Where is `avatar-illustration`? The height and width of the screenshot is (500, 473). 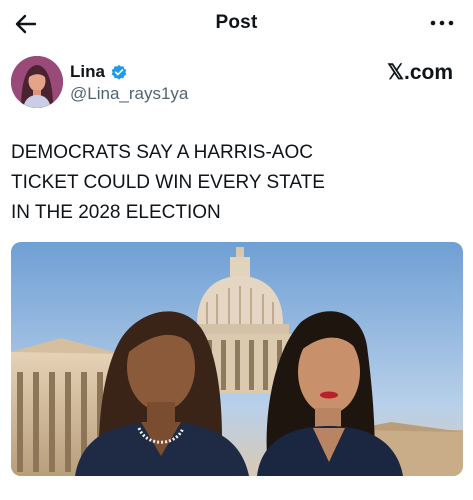
avatar-illustration is located at coordinates (37, 82).